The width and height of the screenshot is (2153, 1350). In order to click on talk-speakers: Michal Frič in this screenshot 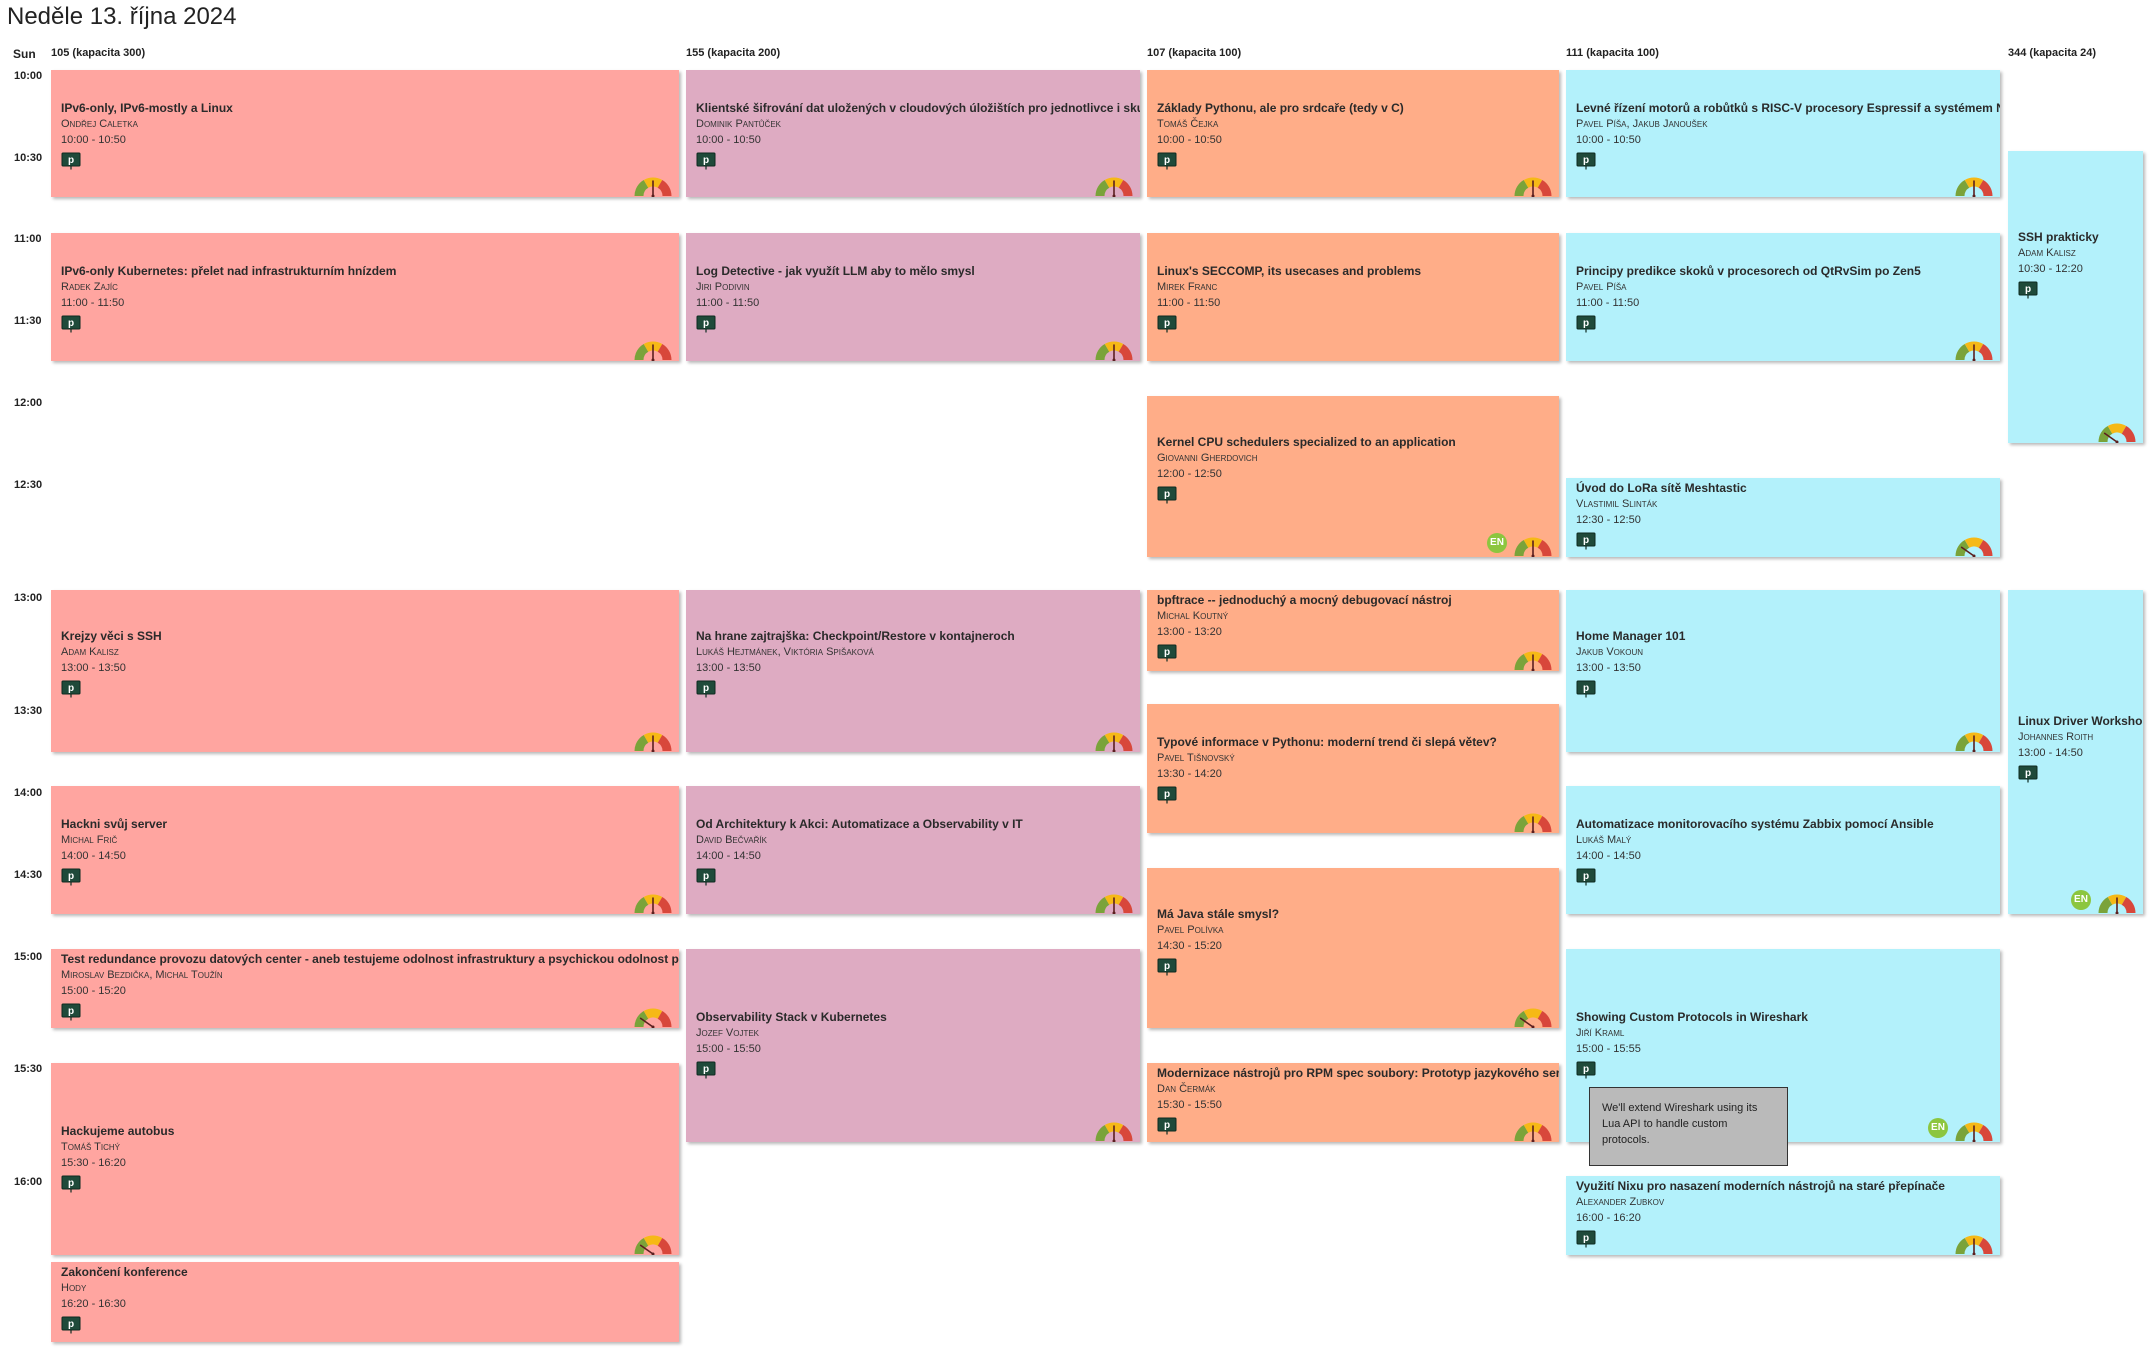, I will do `click(89, 840)`.